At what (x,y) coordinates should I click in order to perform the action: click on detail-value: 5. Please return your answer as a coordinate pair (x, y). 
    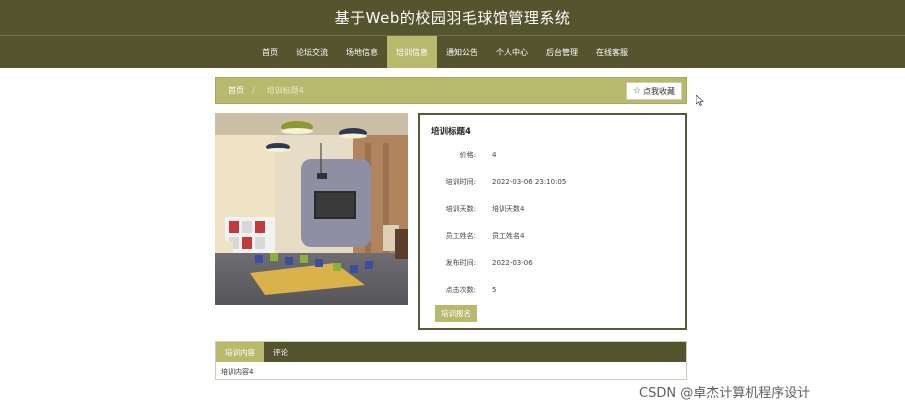
    Looking at the image, I should click on (494, 290).